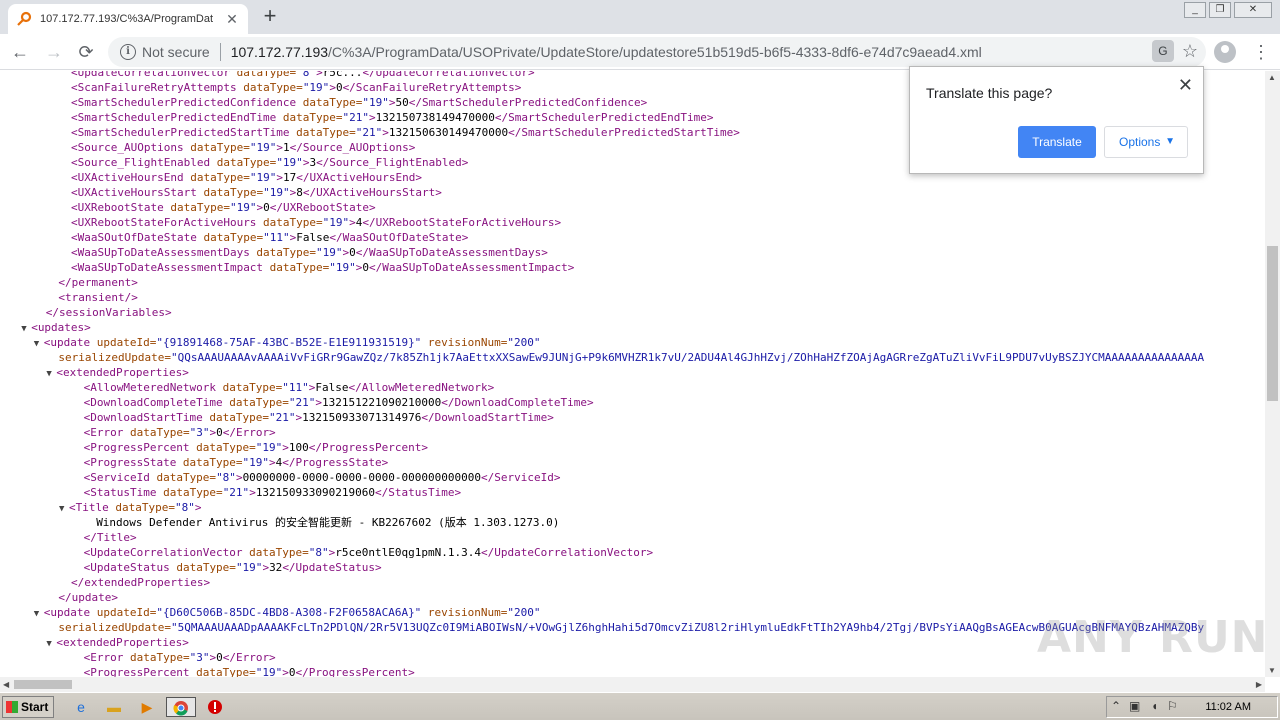 This screenshot has height=721, width=1280. I want to click on options-button: Options ▼, so click(1146, 142).